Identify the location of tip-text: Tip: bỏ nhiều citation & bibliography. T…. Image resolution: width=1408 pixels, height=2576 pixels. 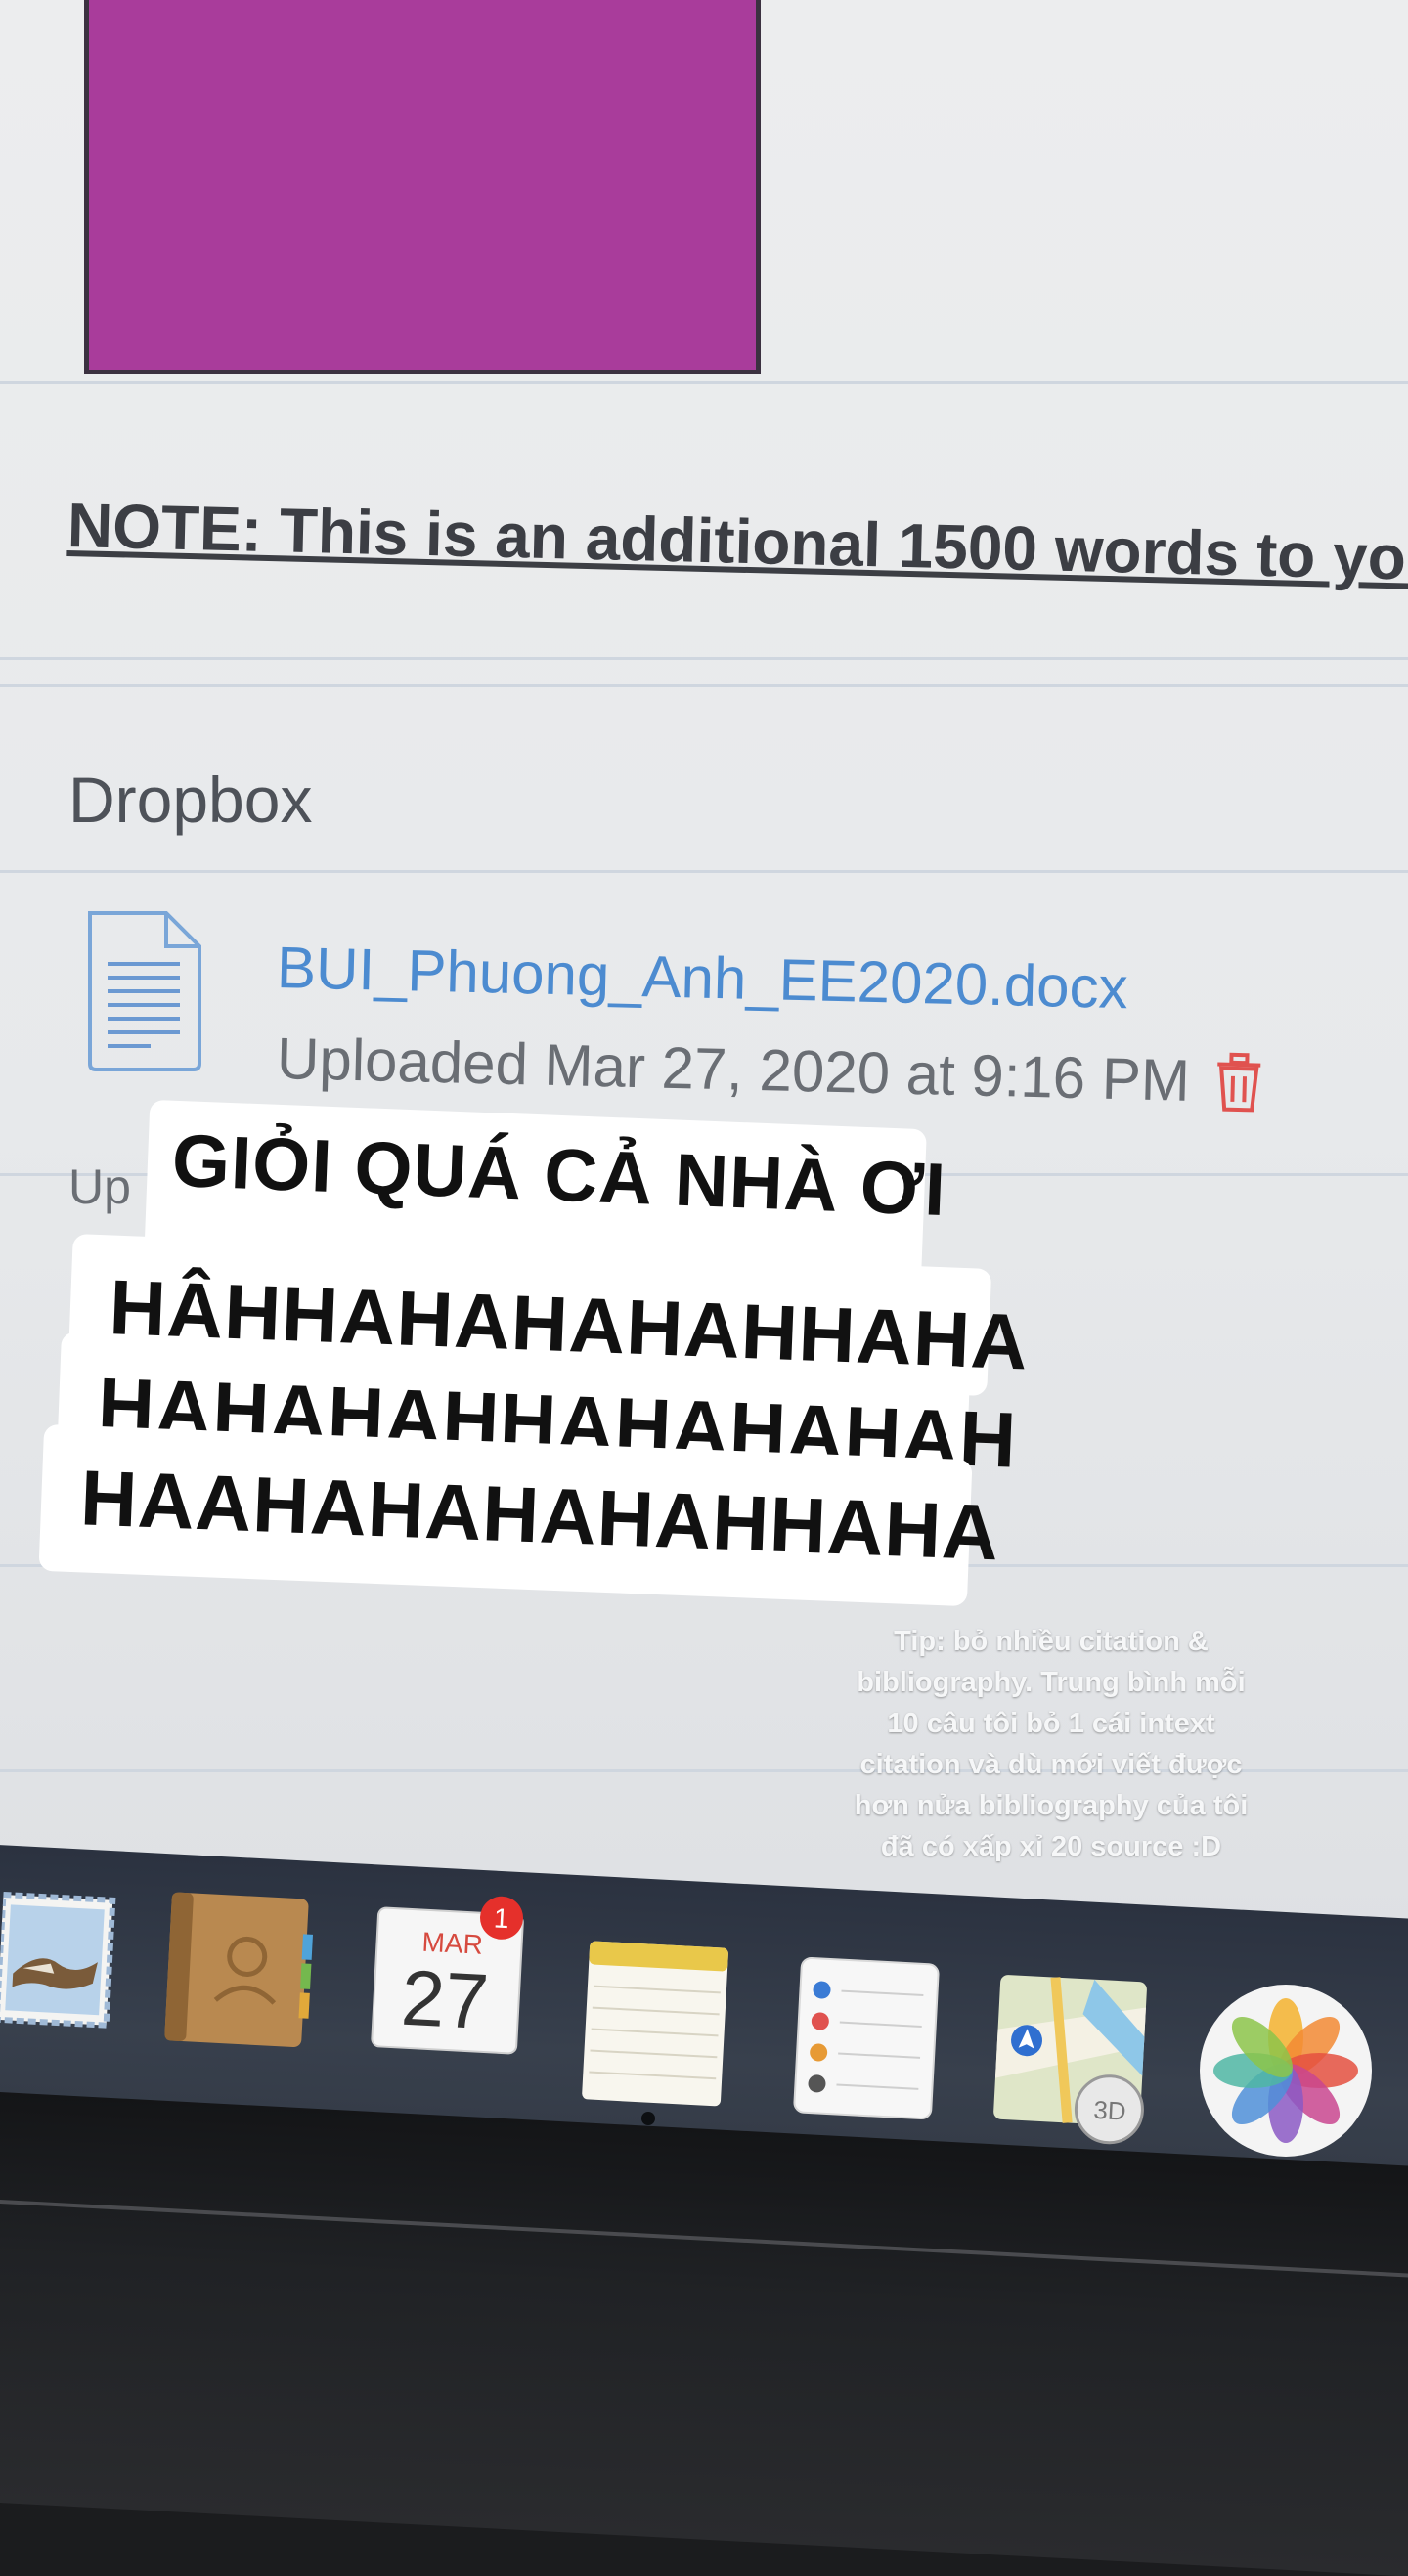
(1051, 1744).